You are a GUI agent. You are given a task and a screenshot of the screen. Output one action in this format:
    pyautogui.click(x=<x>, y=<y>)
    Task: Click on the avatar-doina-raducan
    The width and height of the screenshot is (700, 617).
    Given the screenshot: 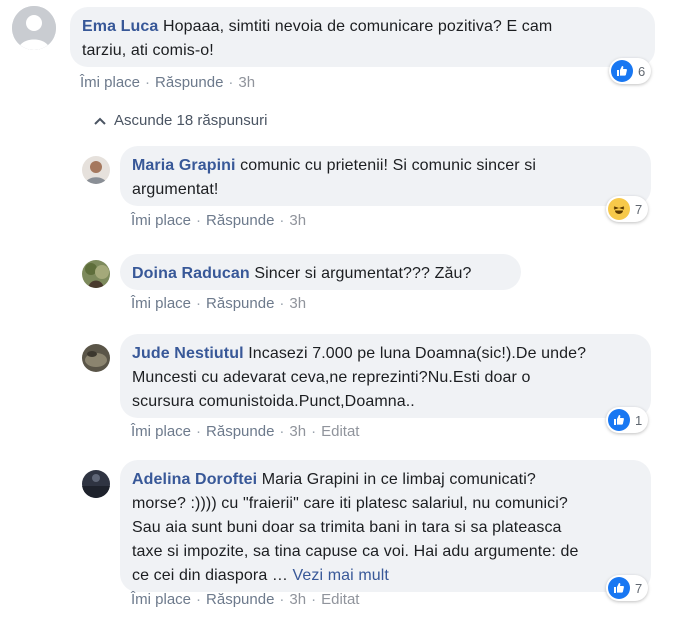 What is the action you would take?
    pyautogui.click(x=96, y=274)
    